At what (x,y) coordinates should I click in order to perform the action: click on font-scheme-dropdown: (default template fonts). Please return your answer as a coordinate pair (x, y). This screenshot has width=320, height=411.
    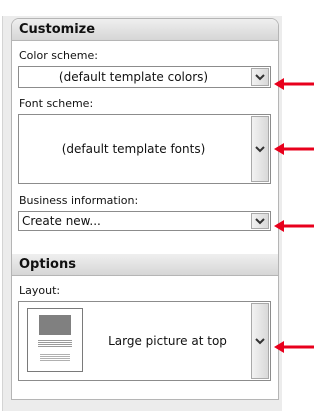
    Looking at the image, I should click on (144, 149).